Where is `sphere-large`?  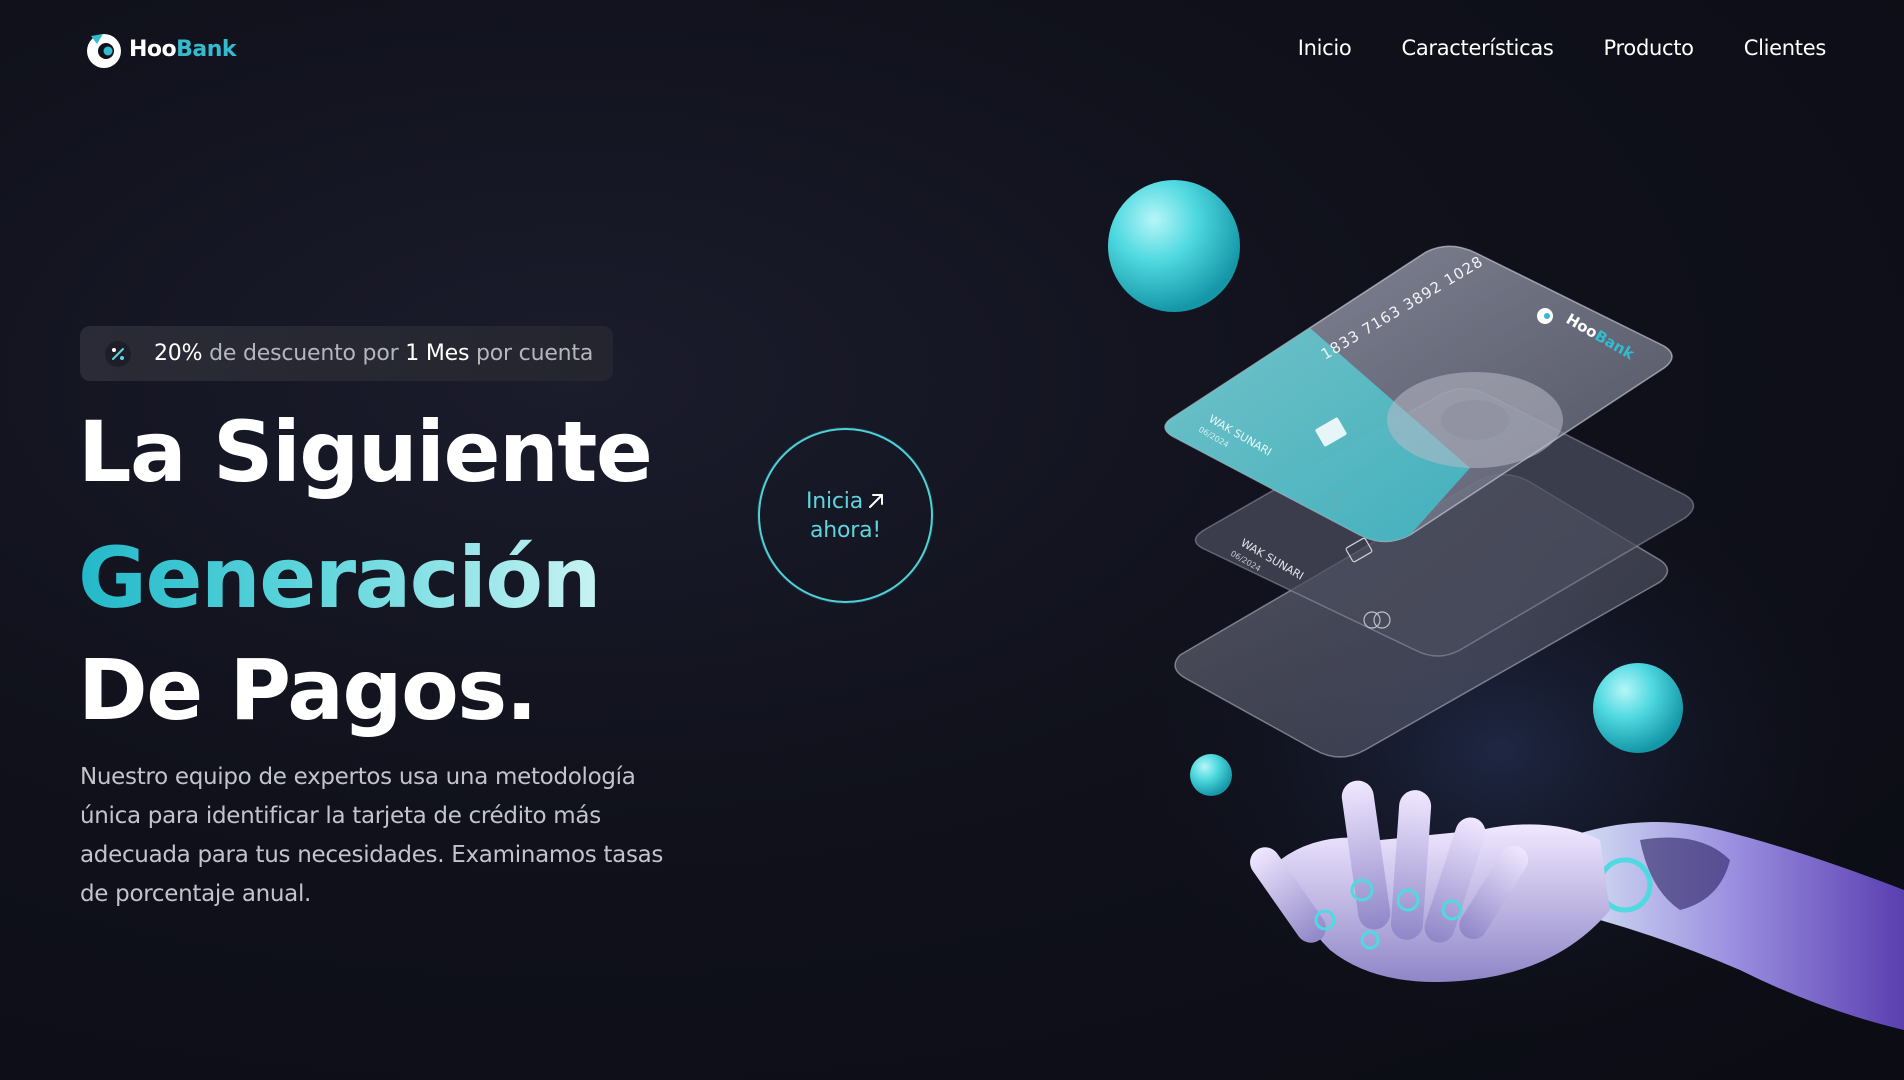
sphere-large is located at coordinates (1174, 246).